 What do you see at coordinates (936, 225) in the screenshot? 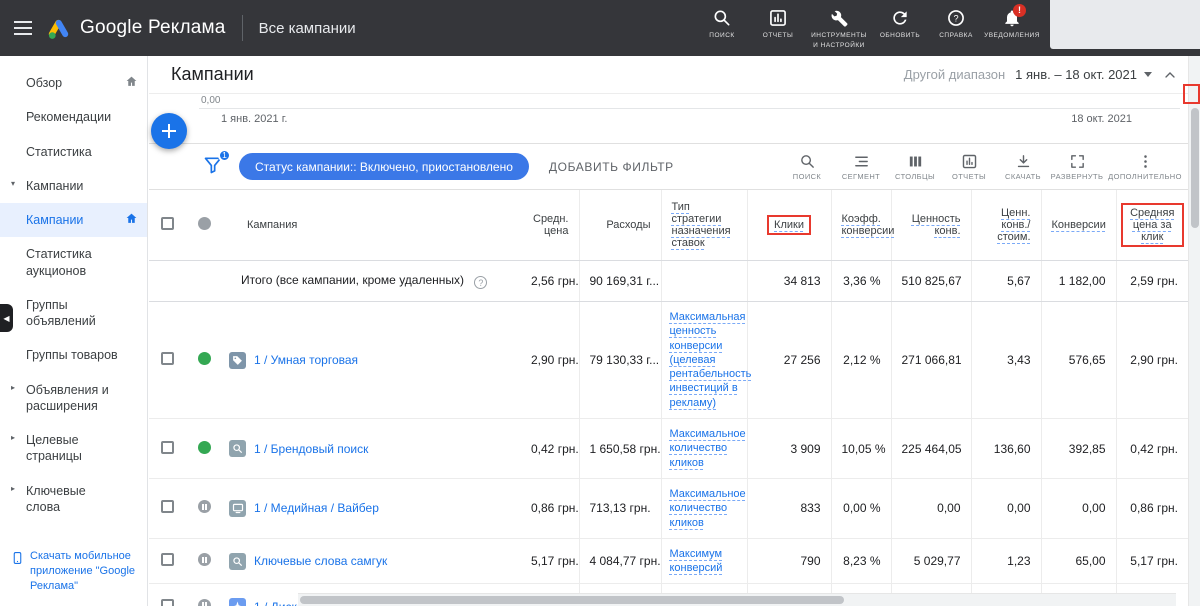
I see `column-header-conv-value: Ценность конв.` at bounding box center [936, 225].